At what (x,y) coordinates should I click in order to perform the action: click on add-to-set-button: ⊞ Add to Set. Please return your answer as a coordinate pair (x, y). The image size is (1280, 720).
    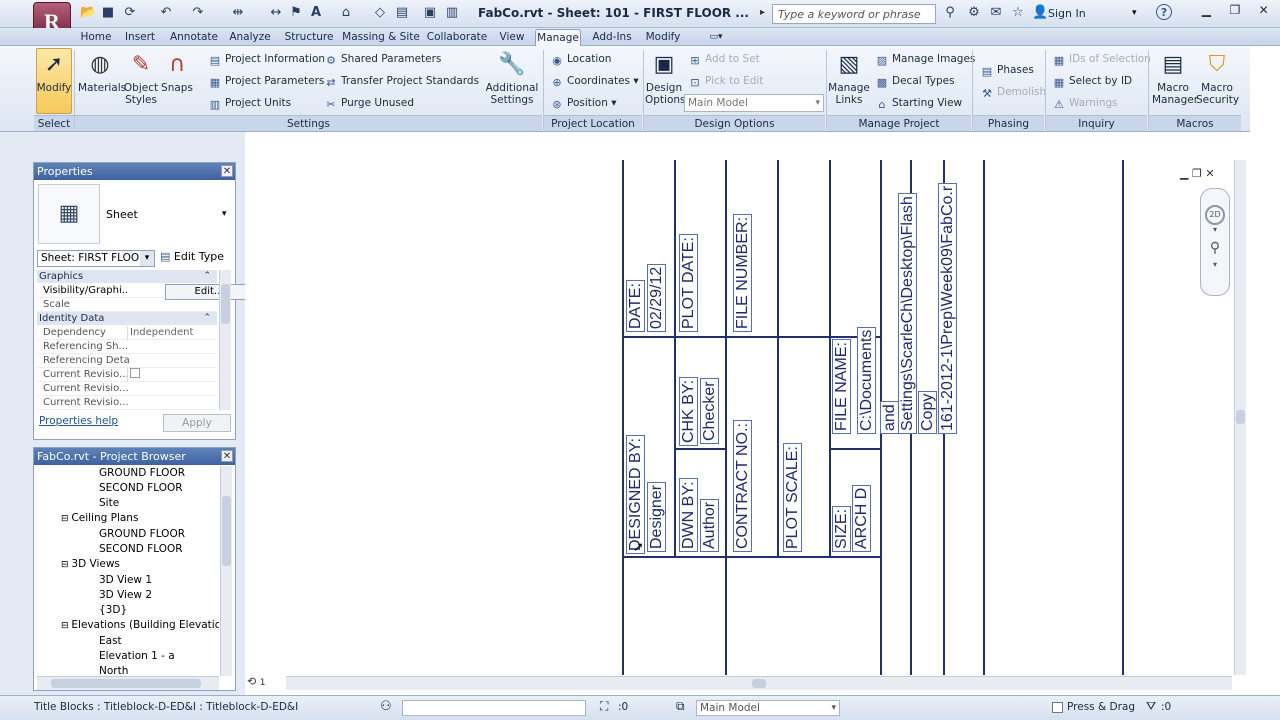
    Looking at the image, I should click on (723, 59).